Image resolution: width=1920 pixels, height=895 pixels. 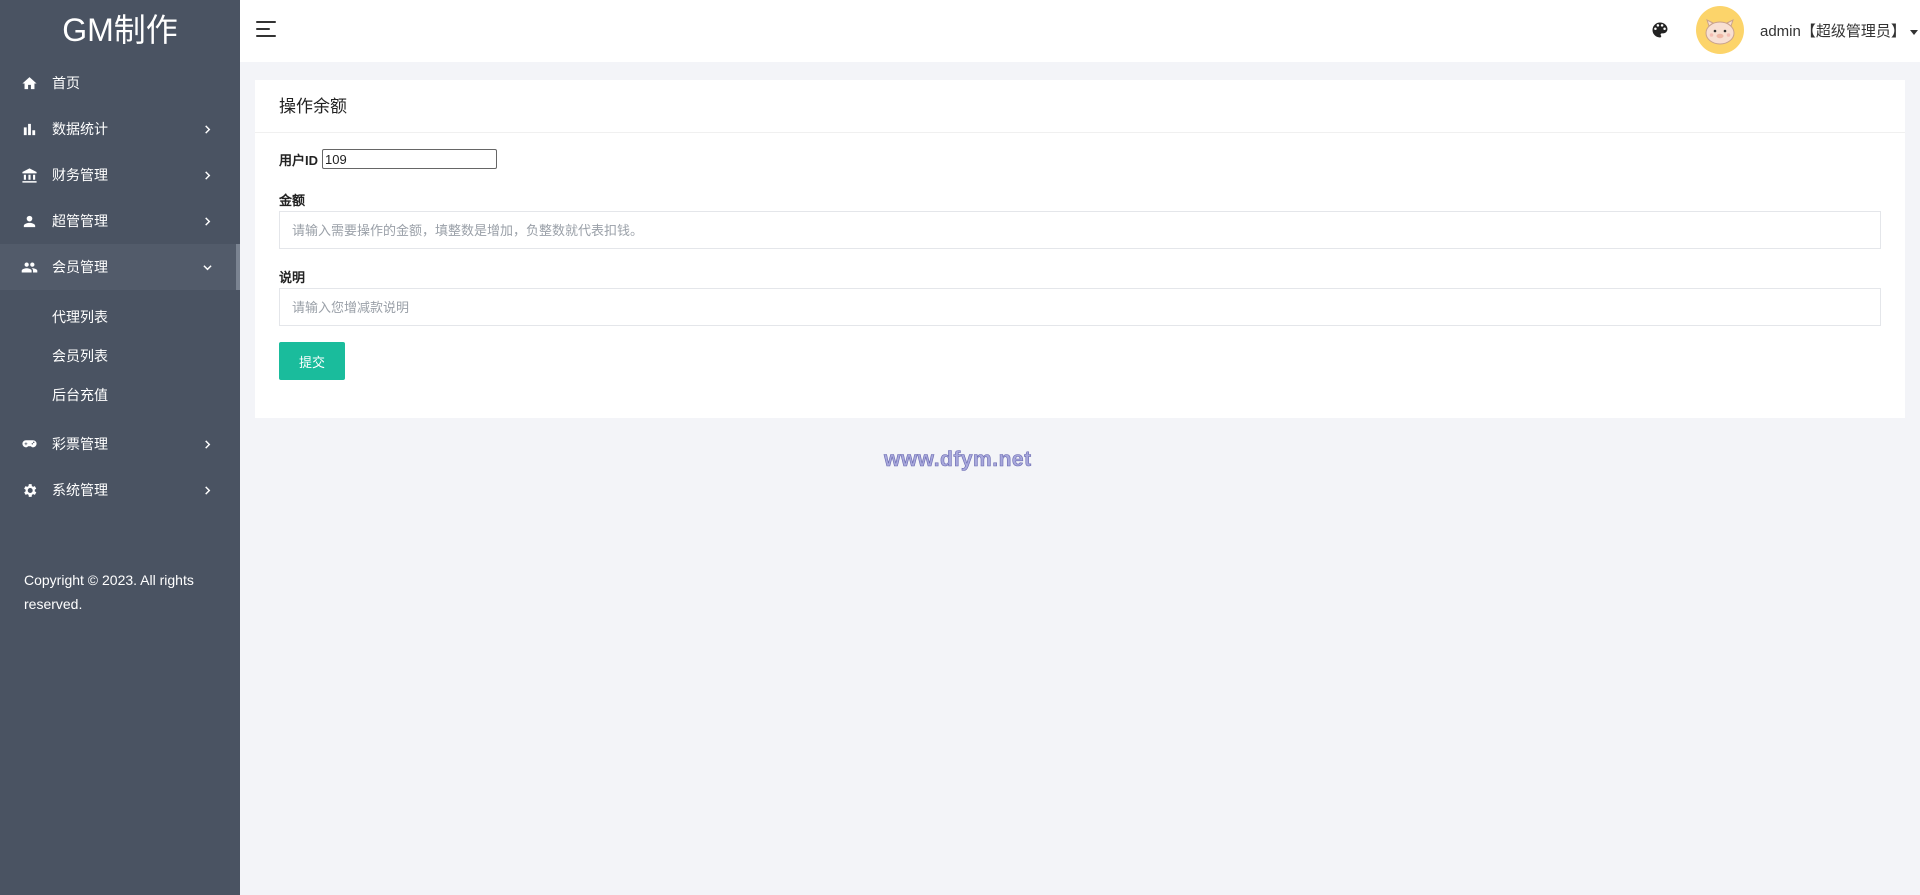 What do you see at coordinates (120, 444) in the screenshot?
I see `sidebar-item-lottery: 彩票管理` at bounding box center [120, 444].